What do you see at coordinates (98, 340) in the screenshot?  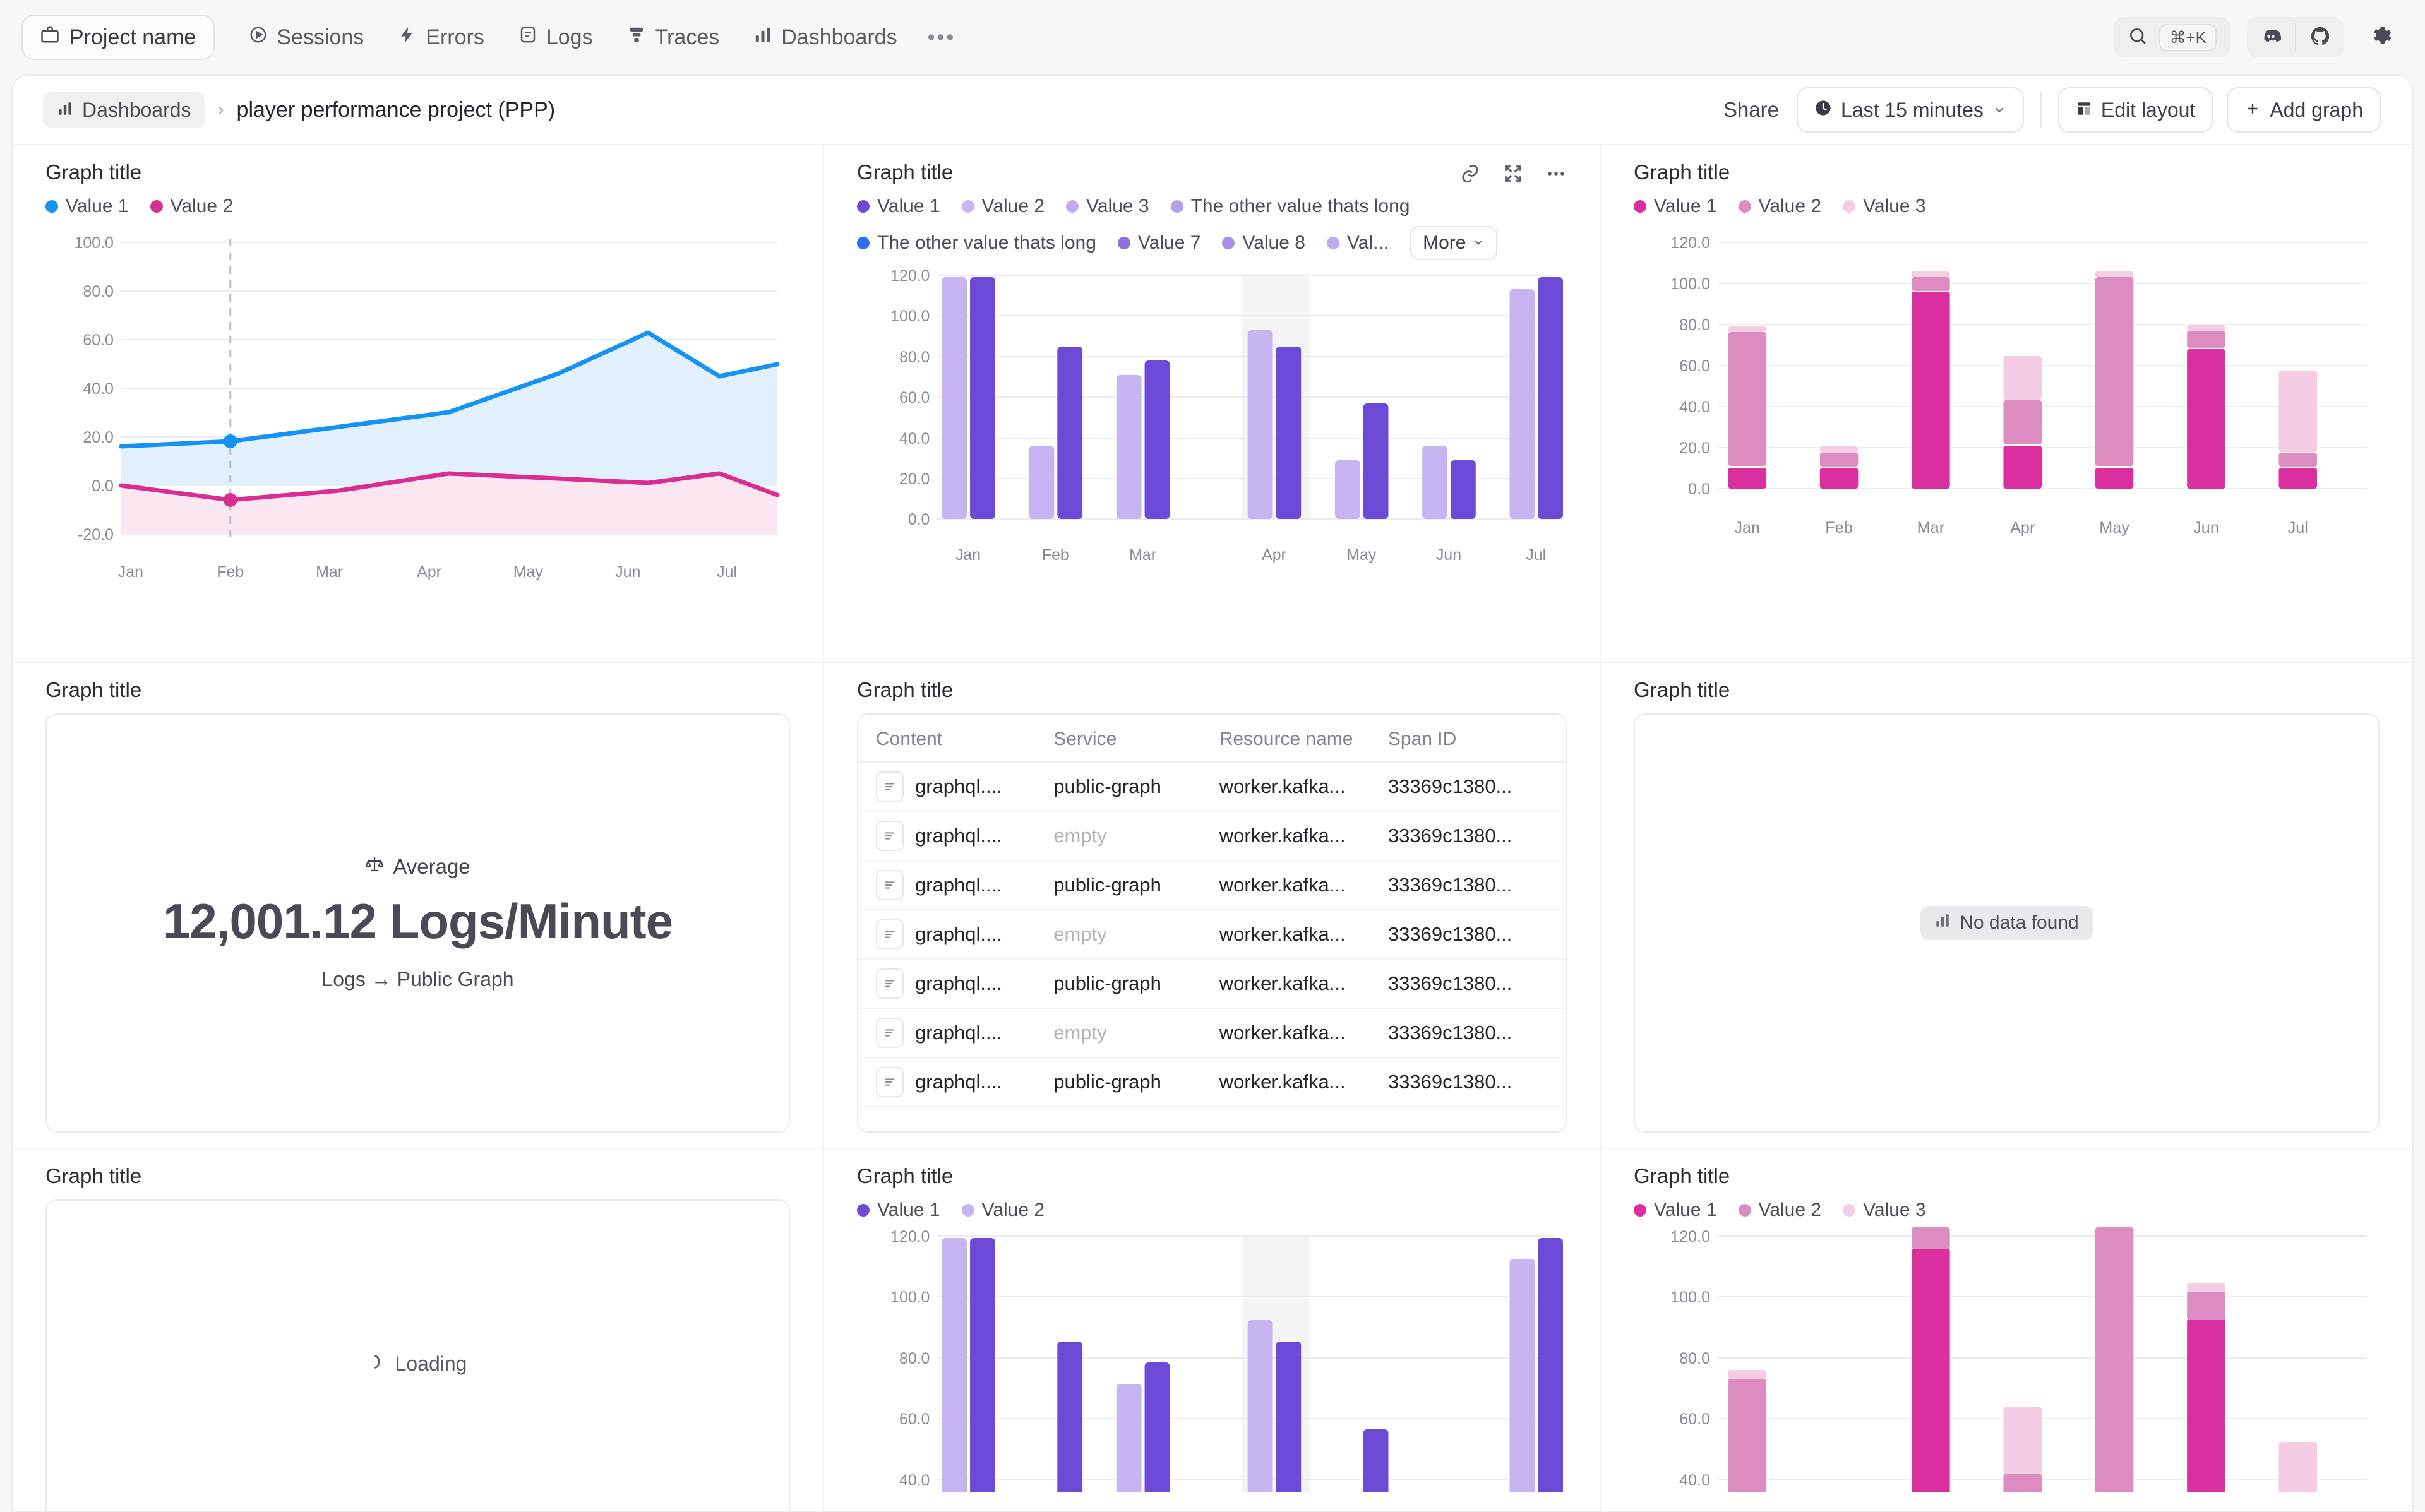 I see `svg-text: 60.0` at bounding box center [98, 340].